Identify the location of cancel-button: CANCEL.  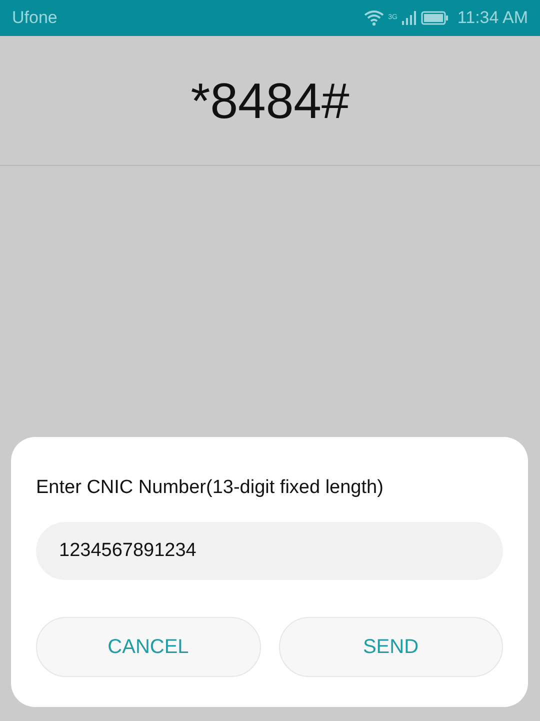
(148, 647).